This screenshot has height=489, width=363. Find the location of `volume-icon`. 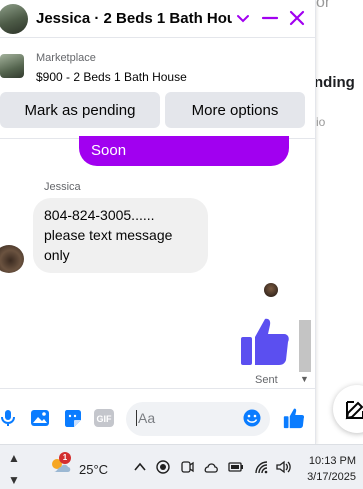

volume-icon is located at coordinates (284, 469).